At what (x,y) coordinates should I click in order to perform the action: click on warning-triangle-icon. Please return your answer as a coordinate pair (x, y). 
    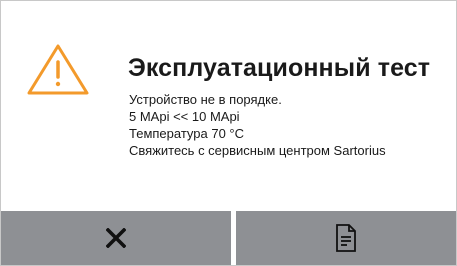
    Looking at the image, I should click on (58, 69).